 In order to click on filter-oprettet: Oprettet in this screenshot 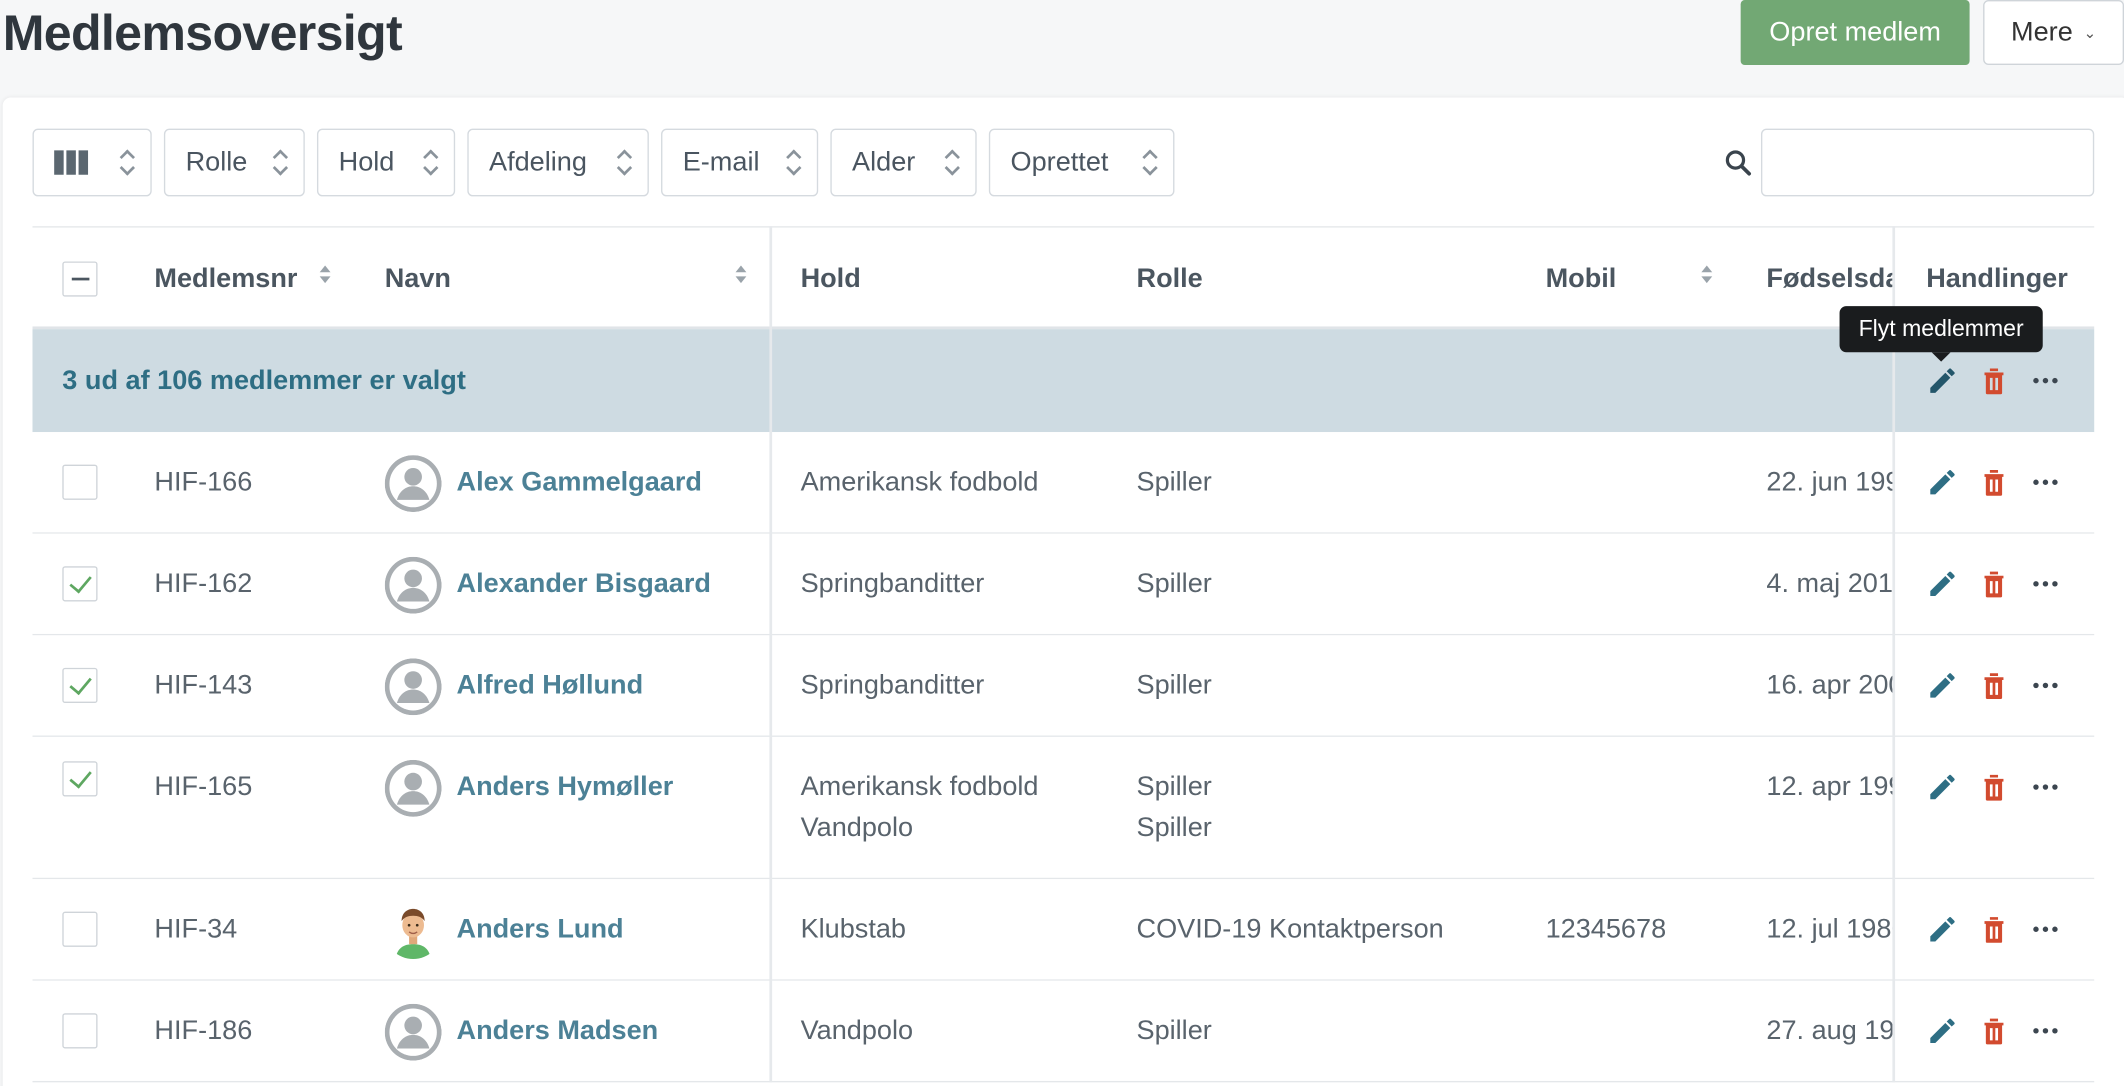, I will do `click(1081, 162)`.